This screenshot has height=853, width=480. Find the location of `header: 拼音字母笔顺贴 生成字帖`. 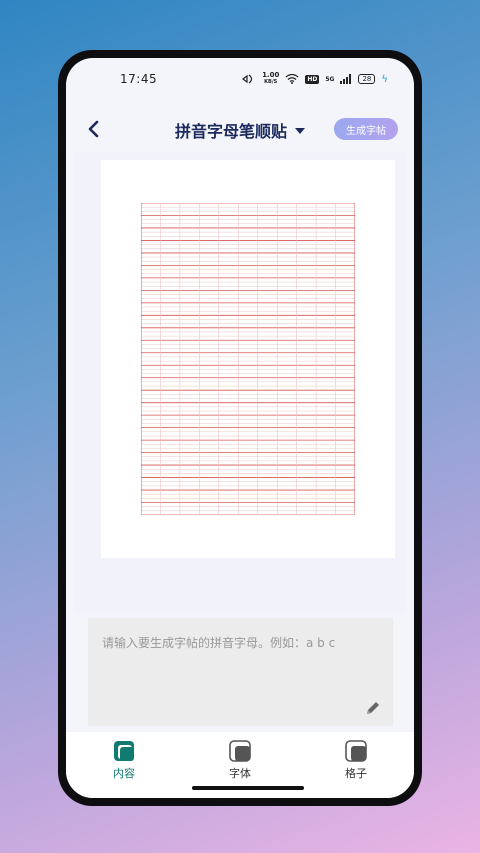

header: 拼音字母笔顺贴 生成字帖 is located at coordinates (240, 129).